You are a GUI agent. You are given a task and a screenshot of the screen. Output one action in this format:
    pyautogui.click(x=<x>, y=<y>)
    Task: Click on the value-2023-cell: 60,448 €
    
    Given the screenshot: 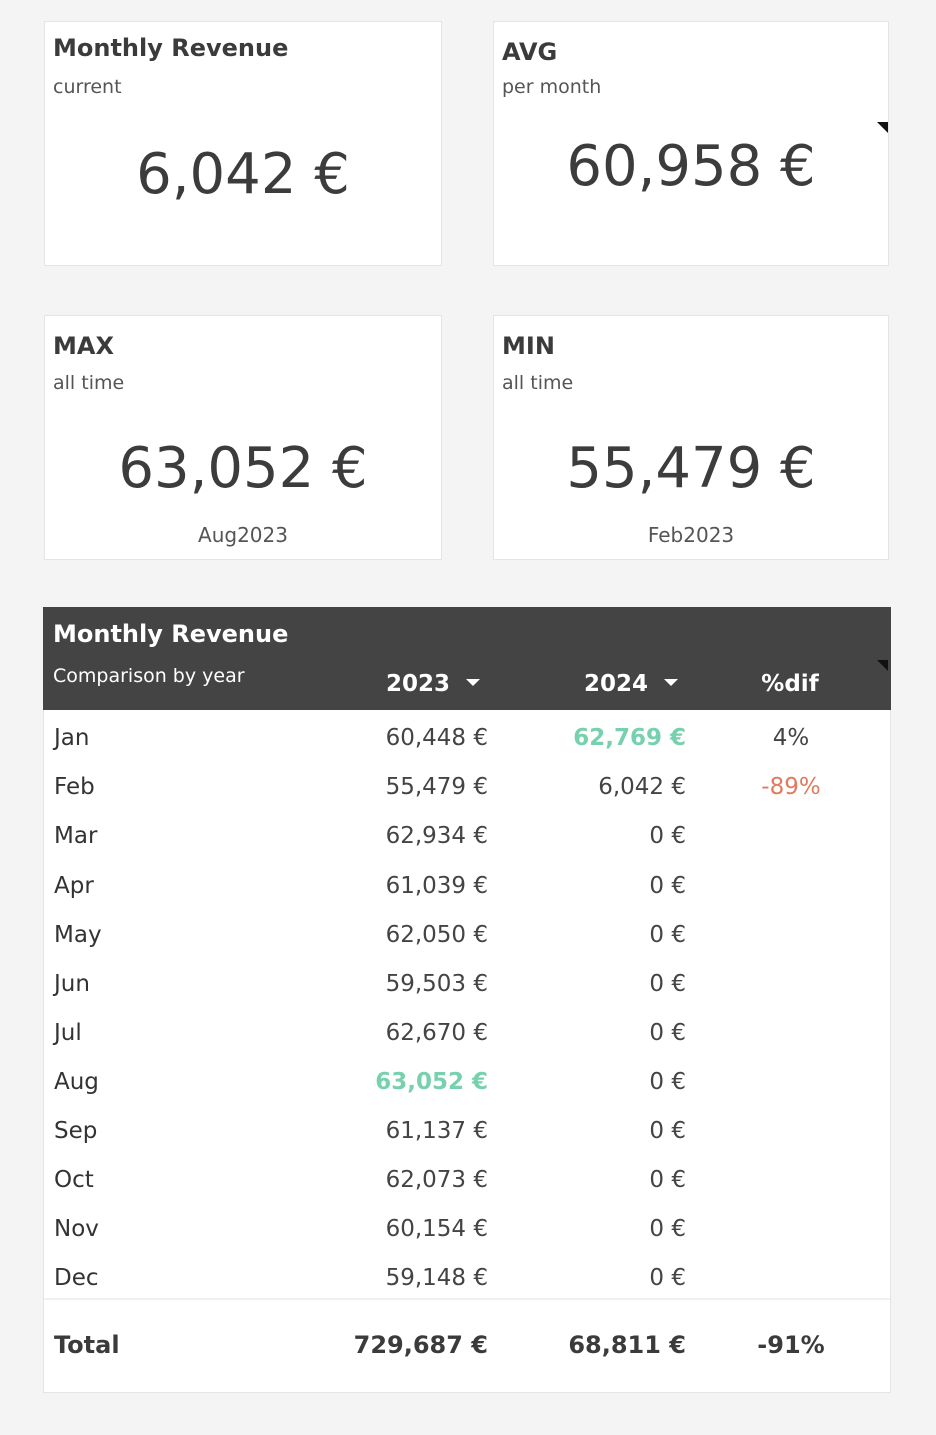 What is the action you would take?
    pyautogui.click(x=436, y=738)
    